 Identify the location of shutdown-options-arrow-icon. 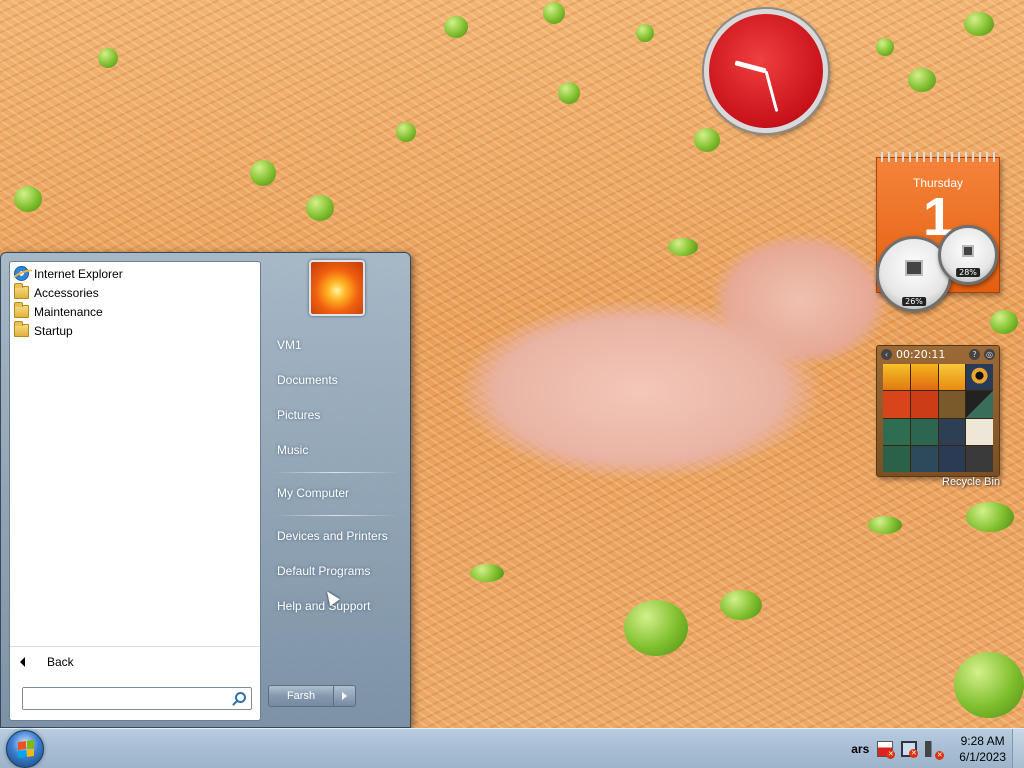
(345, 696).